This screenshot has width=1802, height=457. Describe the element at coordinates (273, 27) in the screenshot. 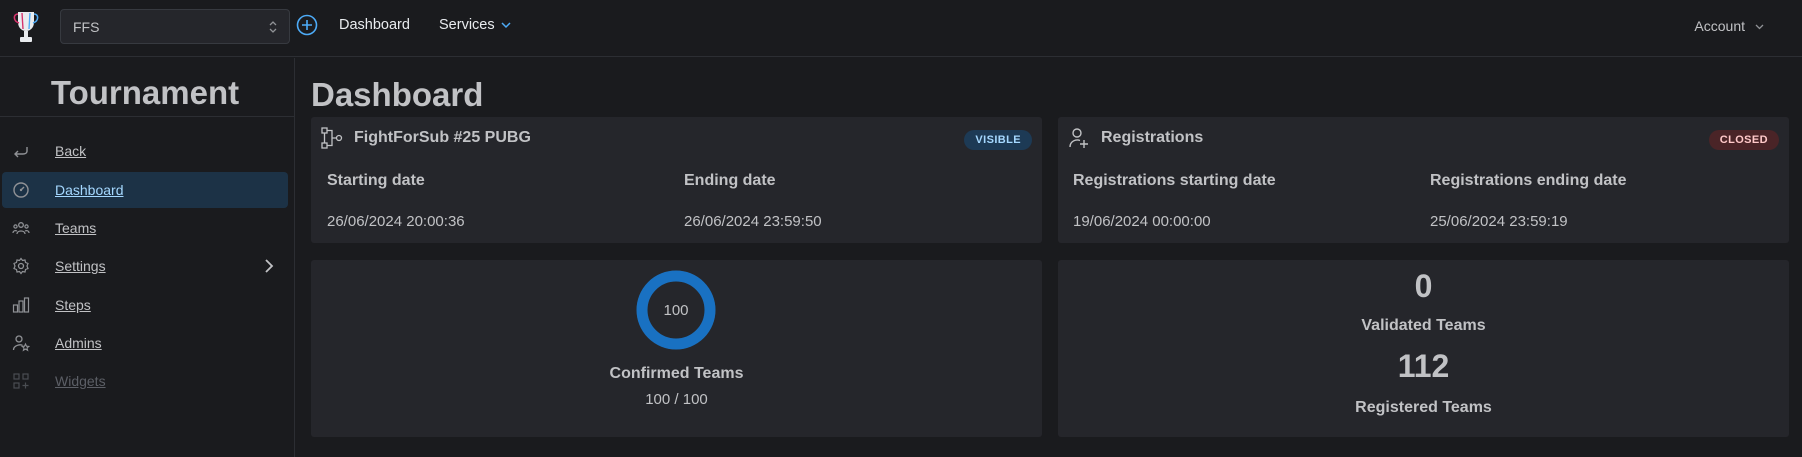

I see `select-chevron-icon` at that location.